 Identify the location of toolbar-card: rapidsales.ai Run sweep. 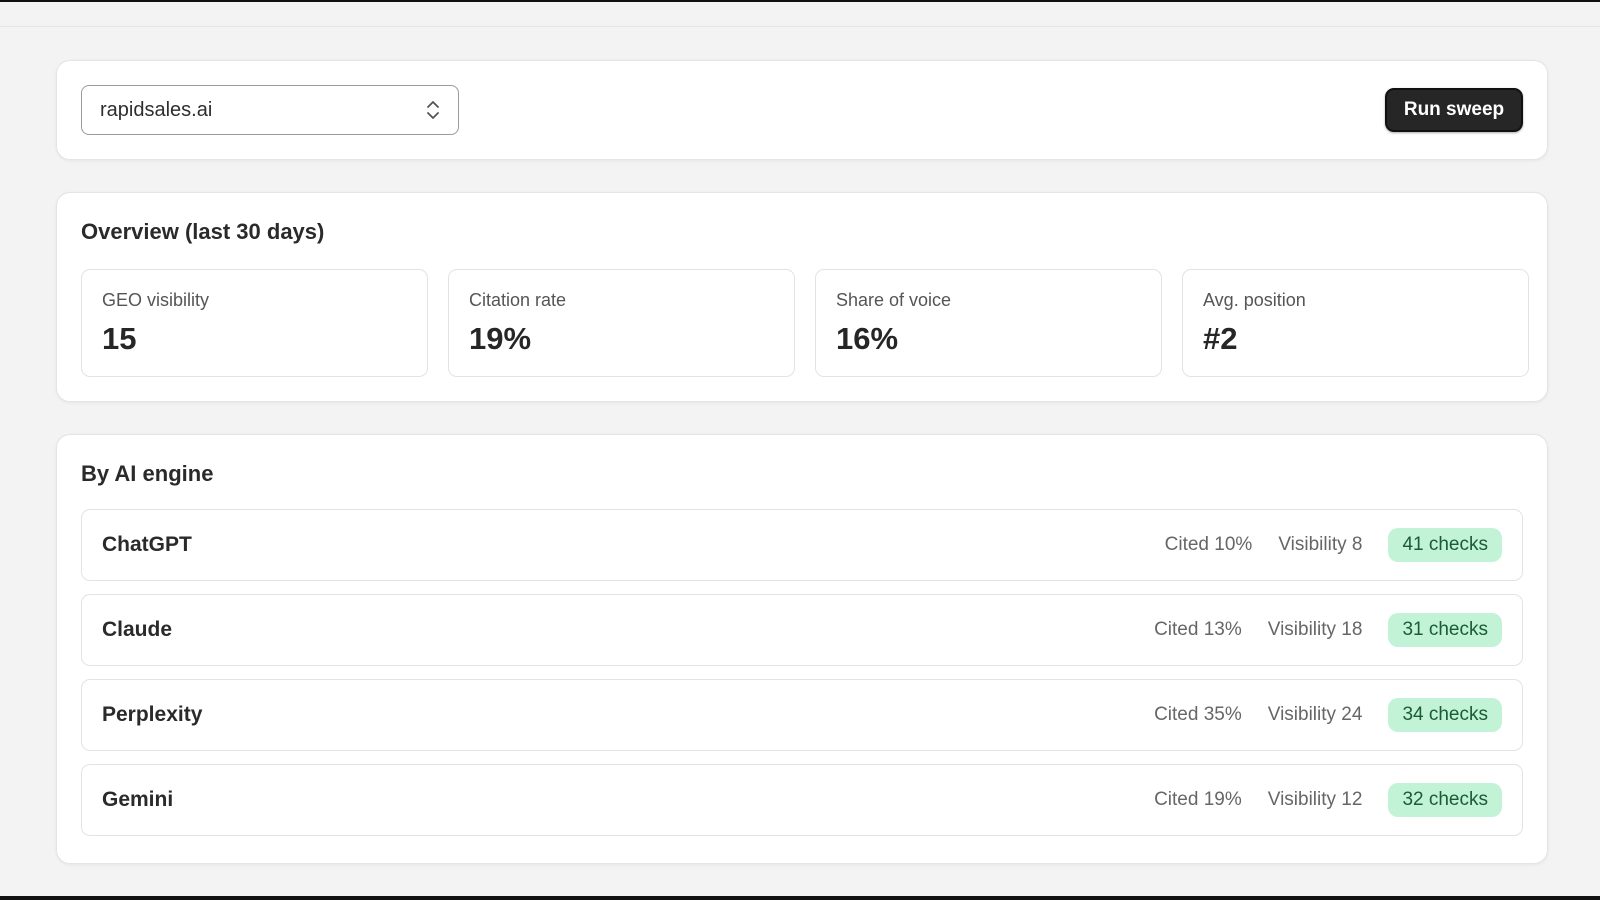
(802, 110).